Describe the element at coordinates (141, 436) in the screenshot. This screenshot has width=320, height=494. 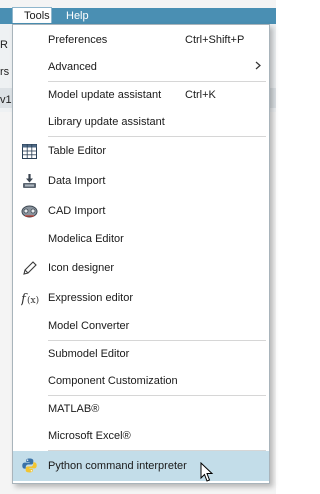
I see `menu-item-microsoft-excel: Microsoft Excel®` at that location.